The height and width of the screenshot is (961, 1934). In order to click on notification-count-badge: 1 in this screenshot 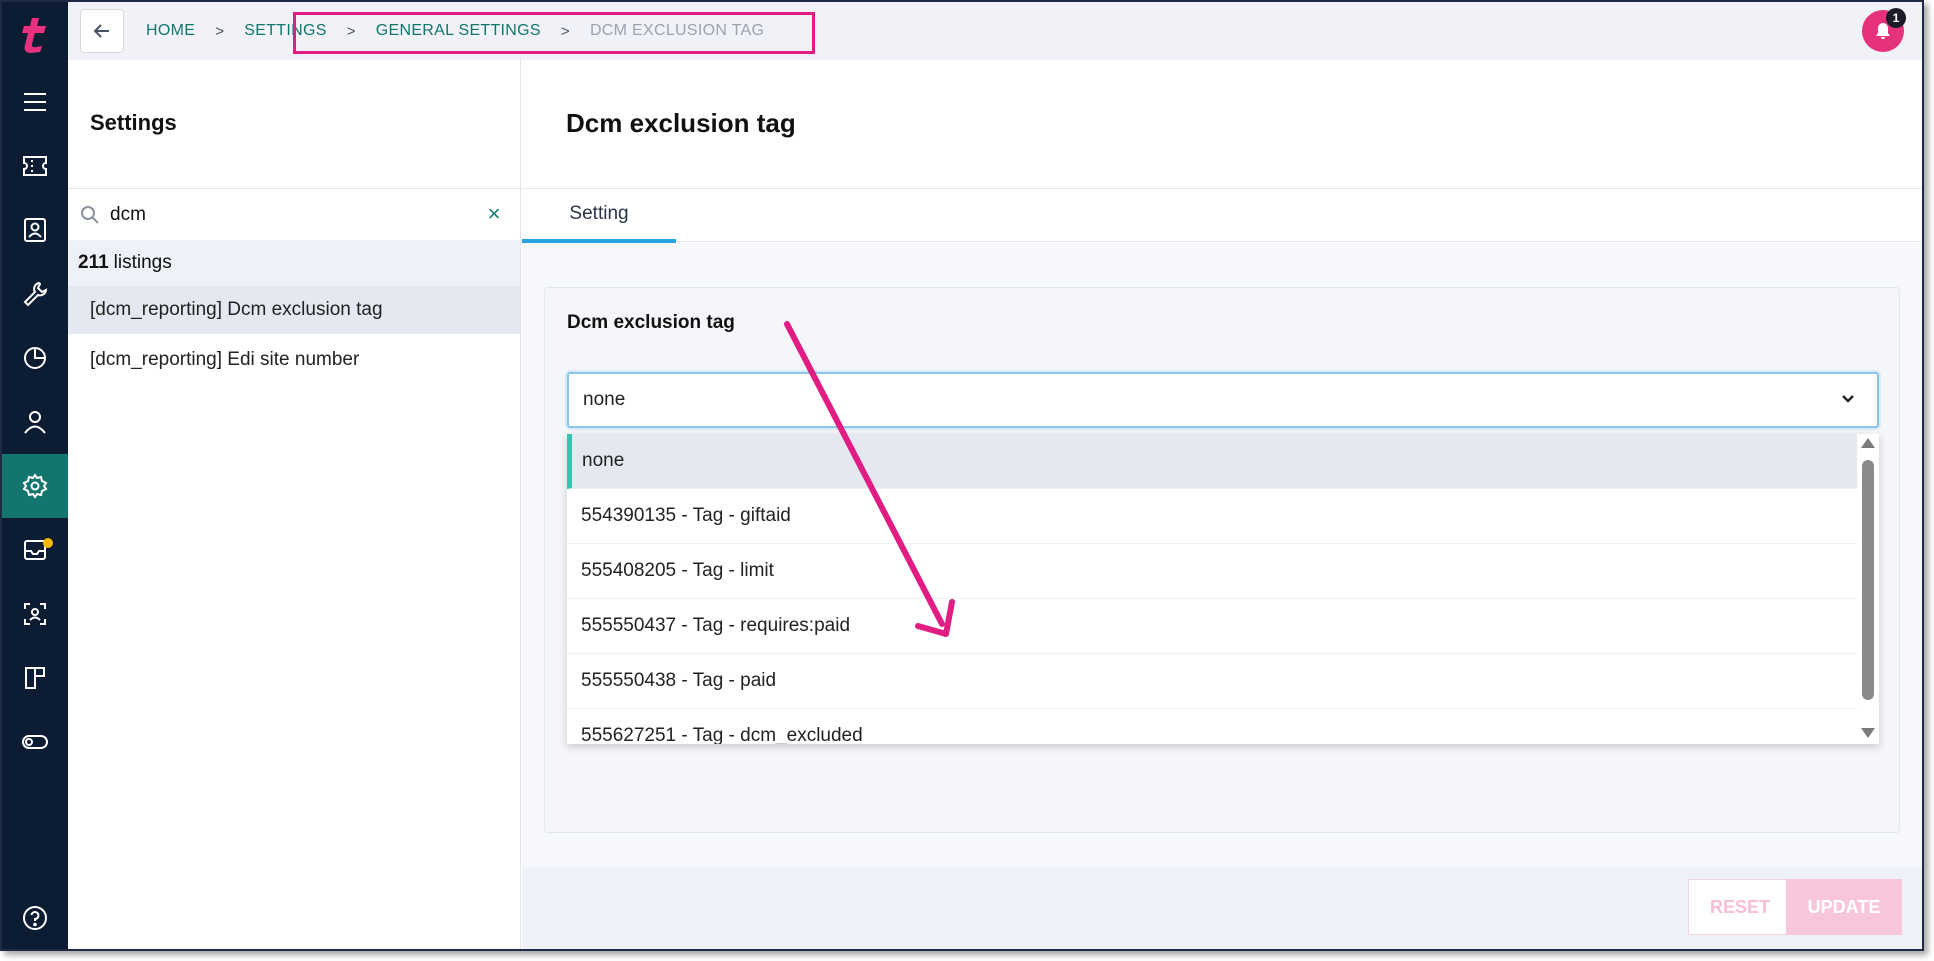, I will do `click(1896, 18)`.